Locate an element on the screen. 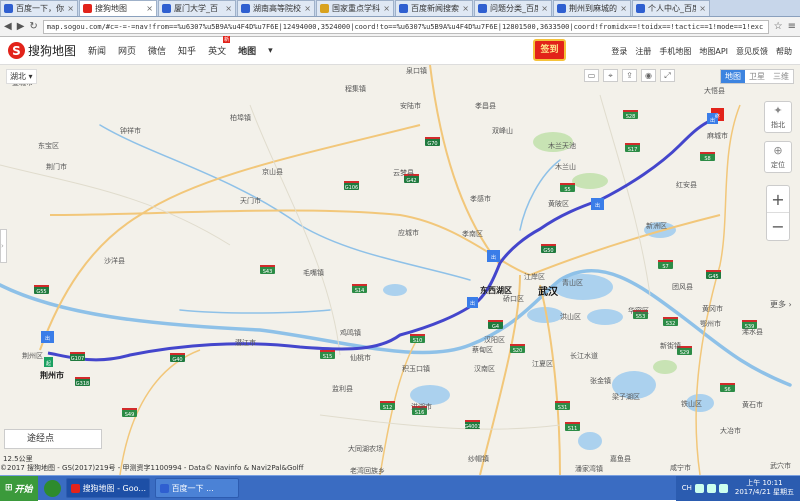 The height and width of the screenshot is (501, 800). place-label: 江岸区 is located at coordinates (534, 277).